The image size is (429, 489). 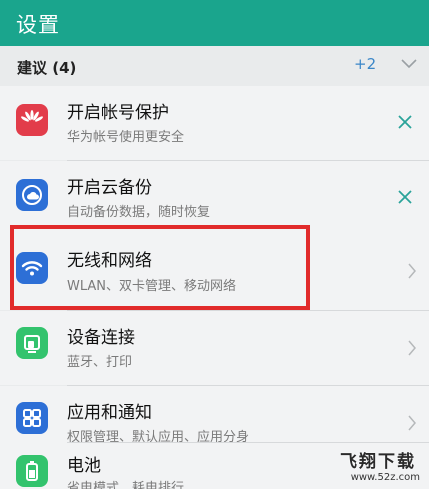 What do you see at coordinates (378, 462) in the screenshot?
I see `watermark-text: 飞翔下载` at bounding box center [378, 462].